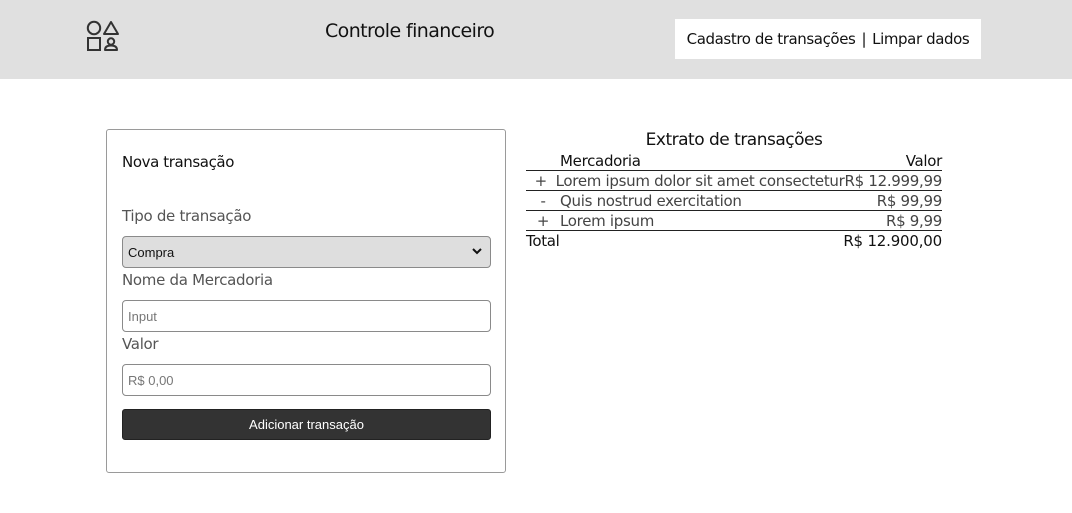  I want to click on shapes-icon, so click(102, 35).